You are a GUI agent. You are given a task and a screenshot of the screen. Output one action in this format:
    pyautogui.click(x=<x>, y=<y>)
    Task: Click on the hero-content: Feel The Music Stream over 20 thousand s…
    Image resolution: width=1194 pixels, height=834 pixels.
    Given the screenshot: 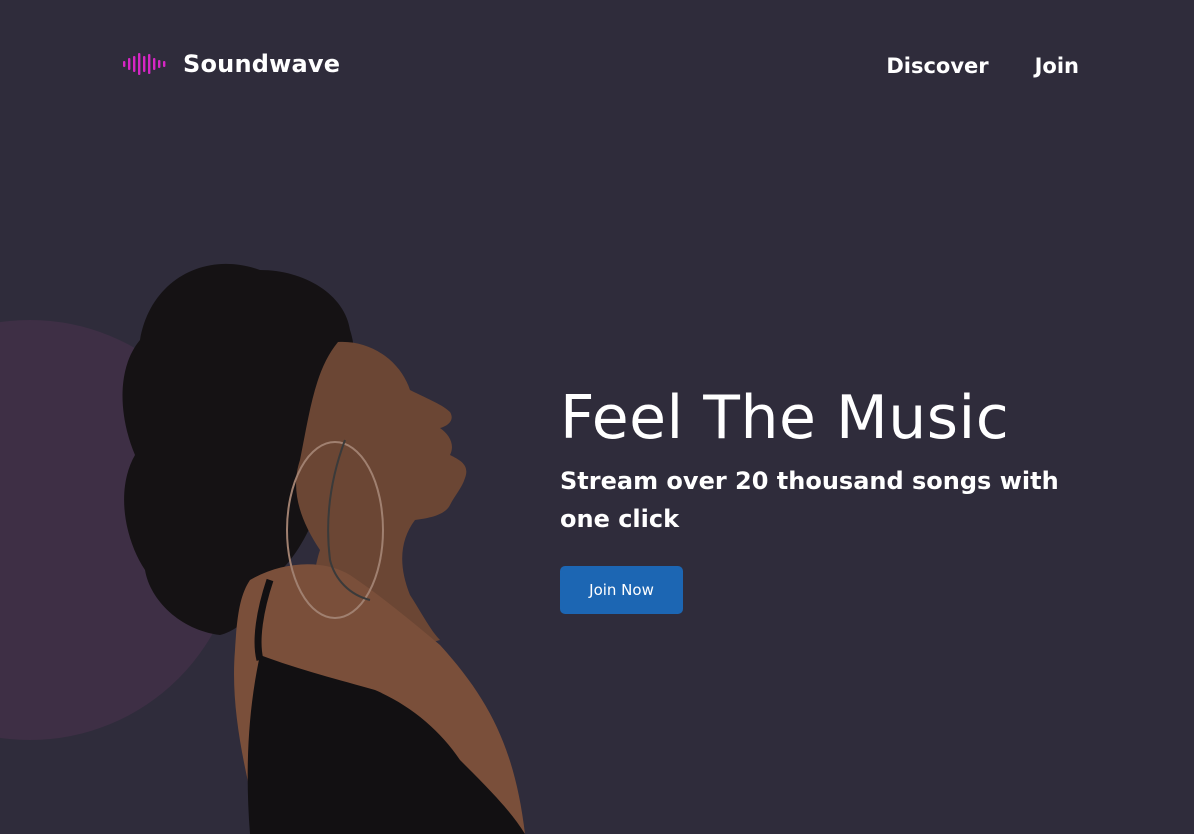 What is the action you would take?
    pyautogui.click(x=840, y=498)
    